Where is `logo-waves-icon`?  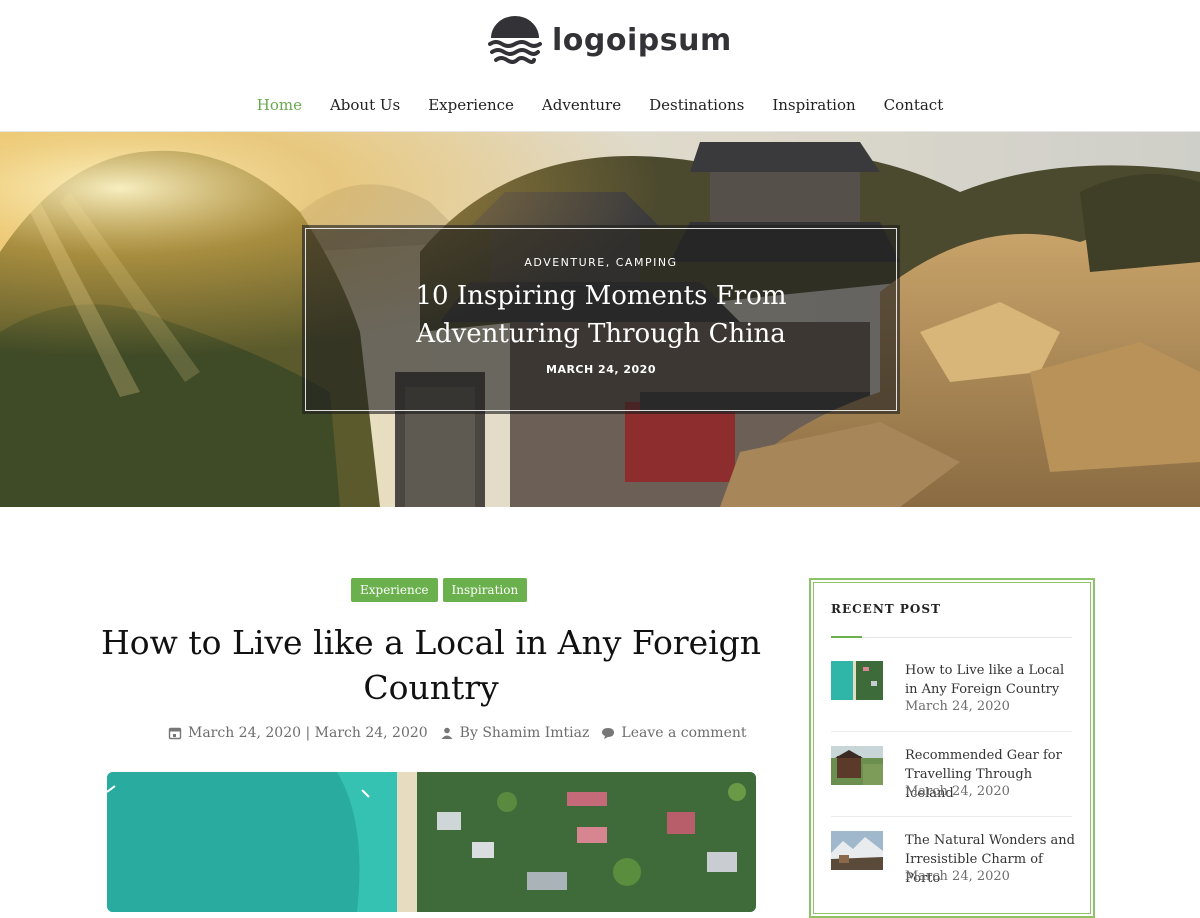 logo-waves-icon is located at coordinates (515, 40).